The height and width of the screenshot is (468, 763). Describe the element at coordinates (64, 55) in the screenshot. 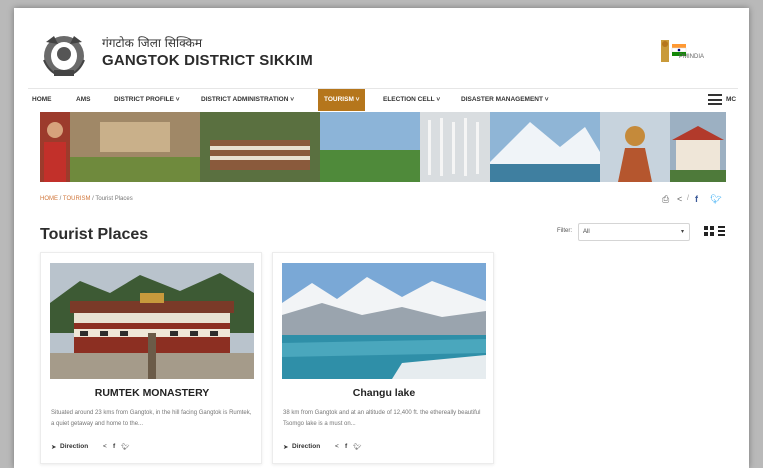

I see `district-emblem-icon` at that location.